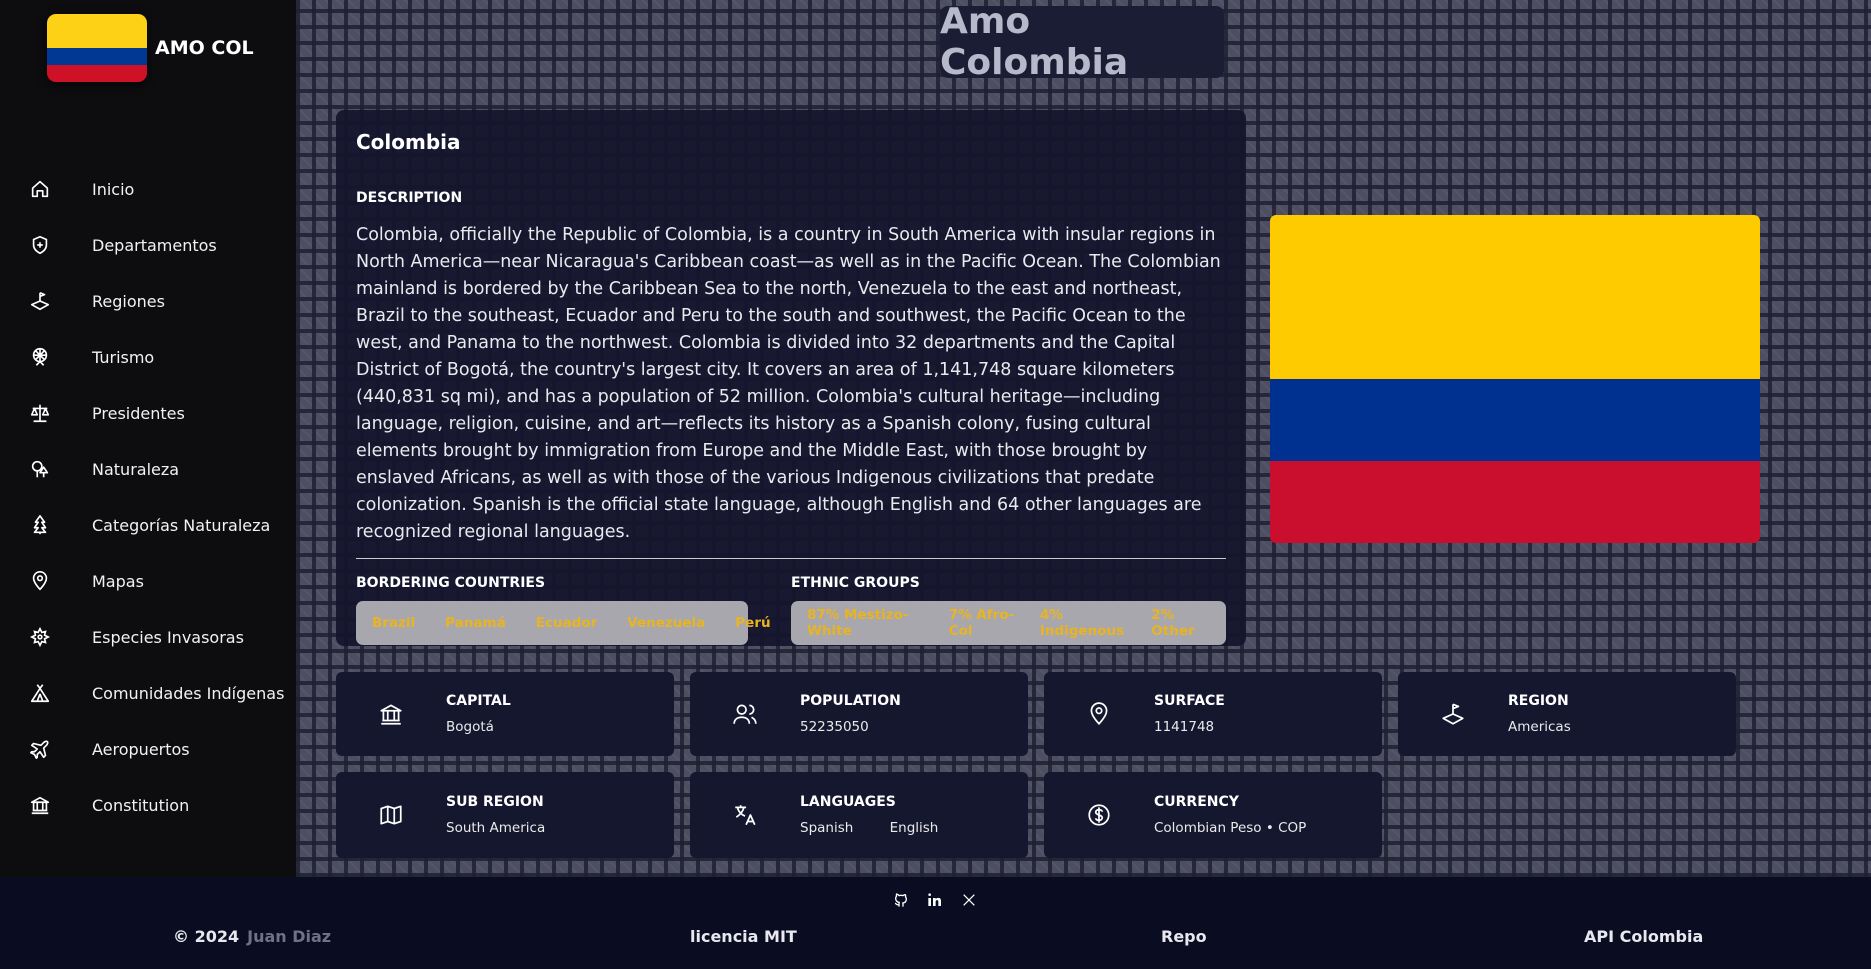 This screenshot has width=1871, height=969. Describe the element at coordinates (1515, 379) in the screenshot. I see `colombia-flag-image` at that location.